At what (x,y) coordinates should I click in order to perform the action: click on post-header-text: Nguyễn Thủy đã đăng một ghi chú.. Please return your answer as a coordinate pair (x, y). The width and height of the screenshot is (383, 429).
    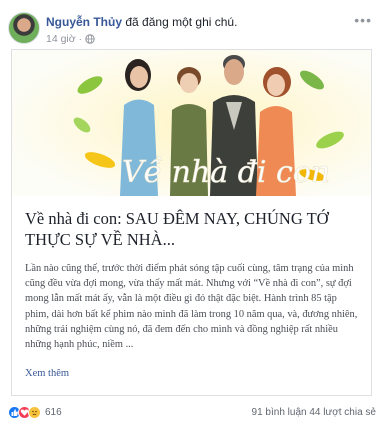
    Looking at the image, I should click on (141, 22).